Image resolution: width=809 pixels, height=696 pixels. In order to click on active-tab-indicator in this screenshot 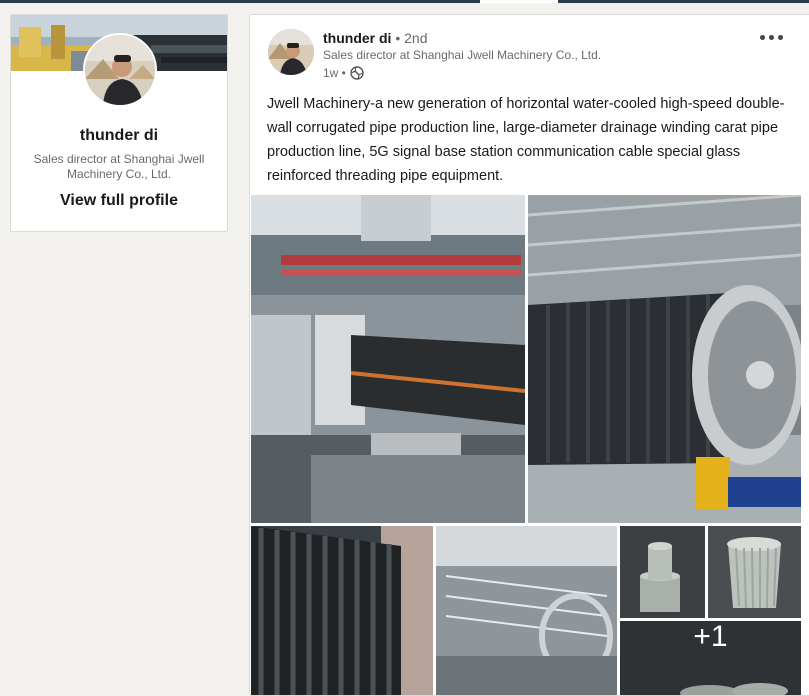, I will do `click(519, 1)`.